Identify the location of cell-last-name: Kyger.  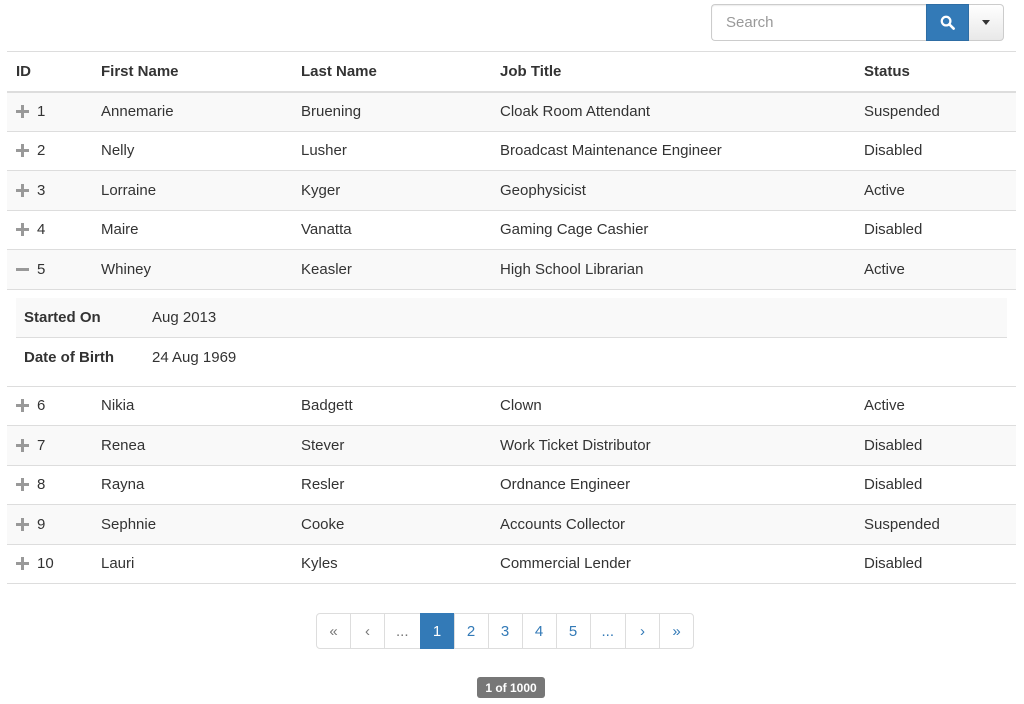
(391, 190).